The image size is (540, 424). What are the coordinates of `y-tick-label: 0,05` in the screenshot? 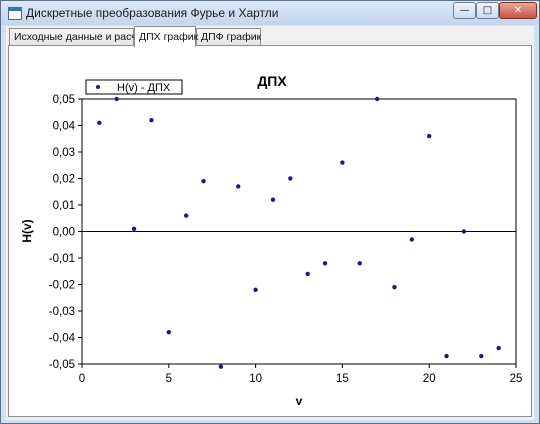 It's located at (64, 100).